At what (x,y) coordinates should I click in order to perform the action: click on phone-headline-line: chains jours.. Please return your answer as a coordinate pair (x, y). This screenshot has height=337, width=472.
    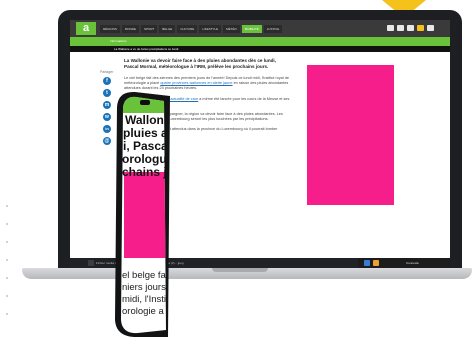
    Looking at the image, I should click on (144, 172).